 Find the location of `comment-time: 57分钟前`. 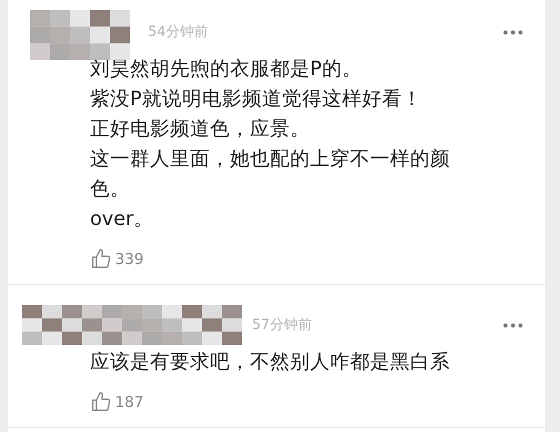

comment-time: 57分钟前 is located at coordinates (282, 325).